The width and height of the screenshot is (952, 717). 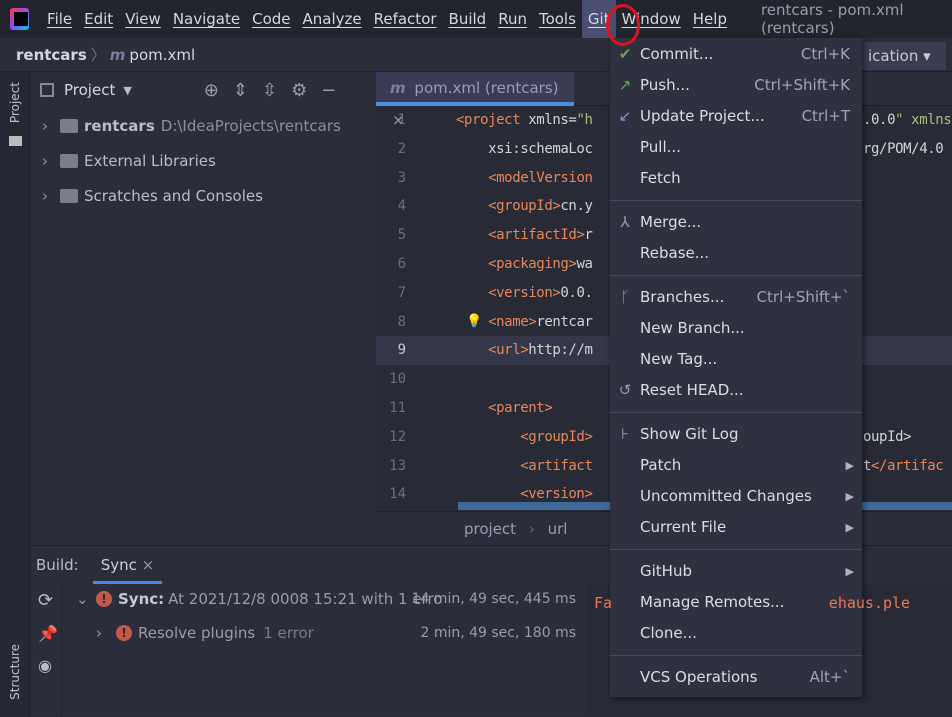 I want to click on git-menu-item-patch: Patch ▶, so click(x=736, y=465).